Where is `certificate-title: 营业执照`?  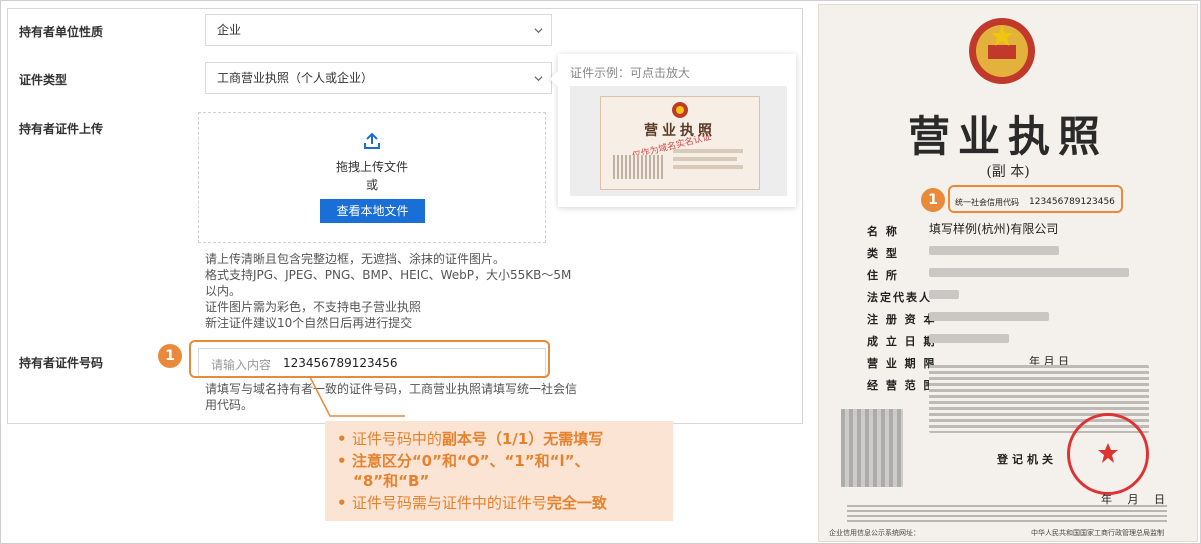 certificate-title: 营业执照 is located at coordinates (1007, 136).